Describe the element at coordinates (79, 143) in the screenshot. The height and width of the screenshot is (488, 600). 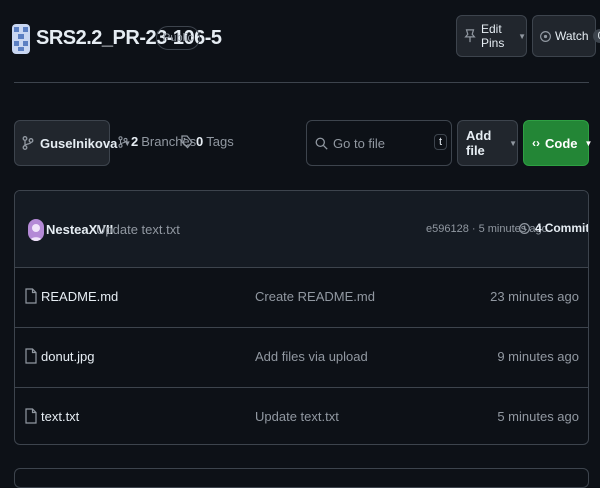
I see `branch-name: GuseInikova` at that location.